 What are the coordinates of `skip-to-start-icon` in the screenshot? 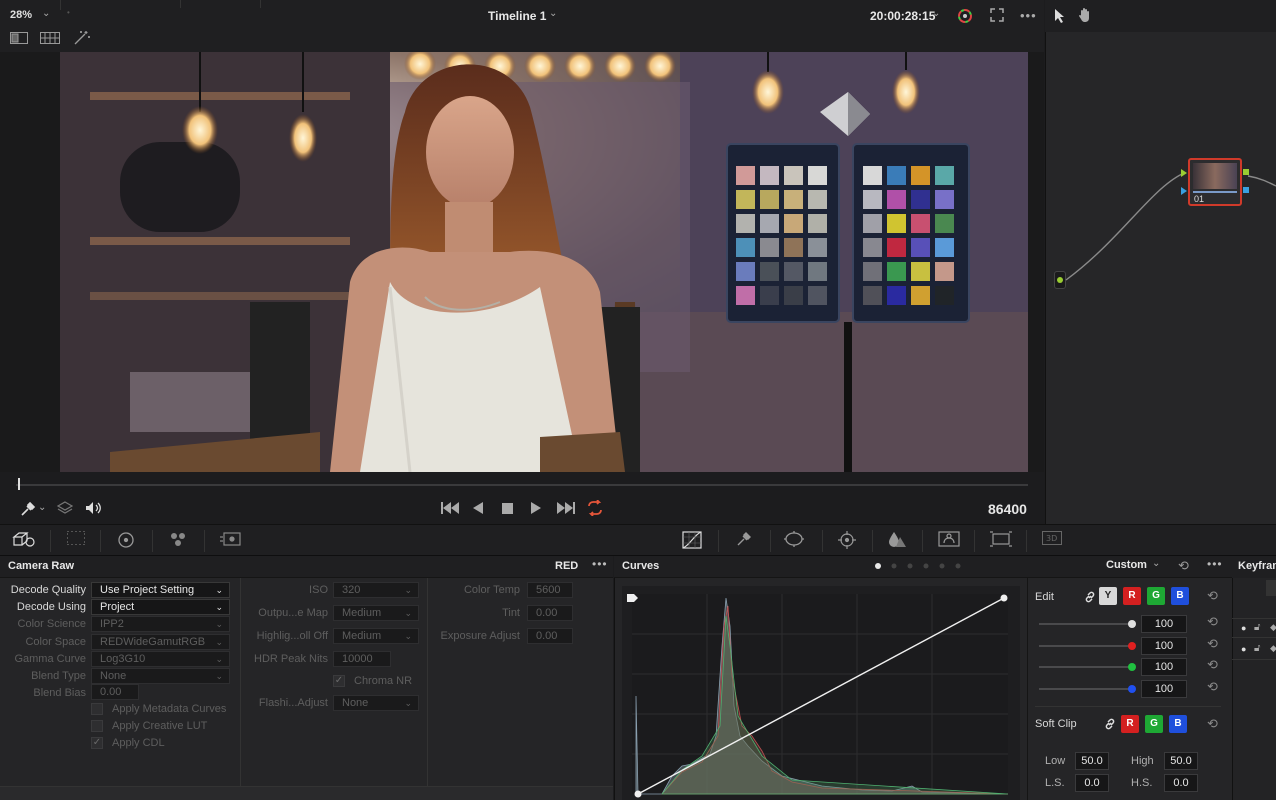 It's located at (450, 509).